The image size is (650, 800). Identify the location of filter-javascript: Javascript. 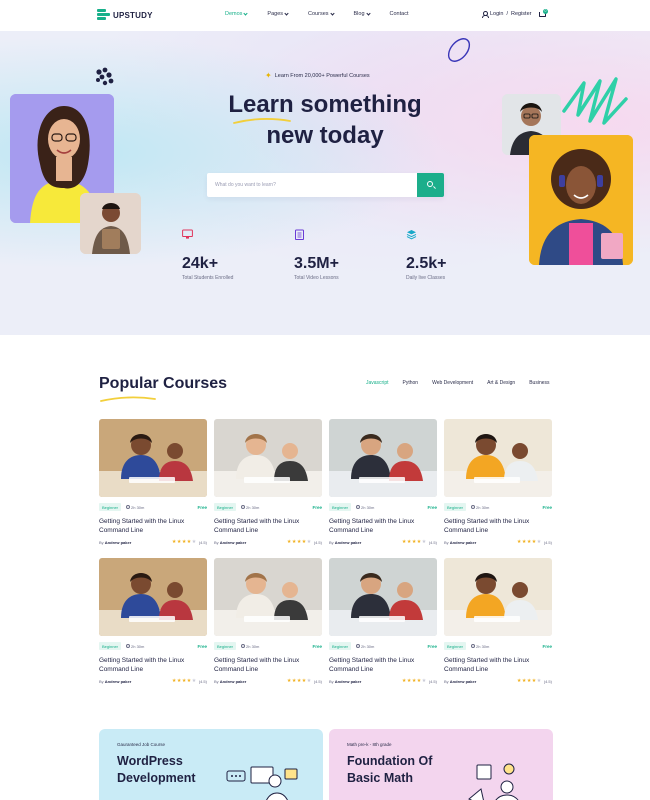
(377, 383).